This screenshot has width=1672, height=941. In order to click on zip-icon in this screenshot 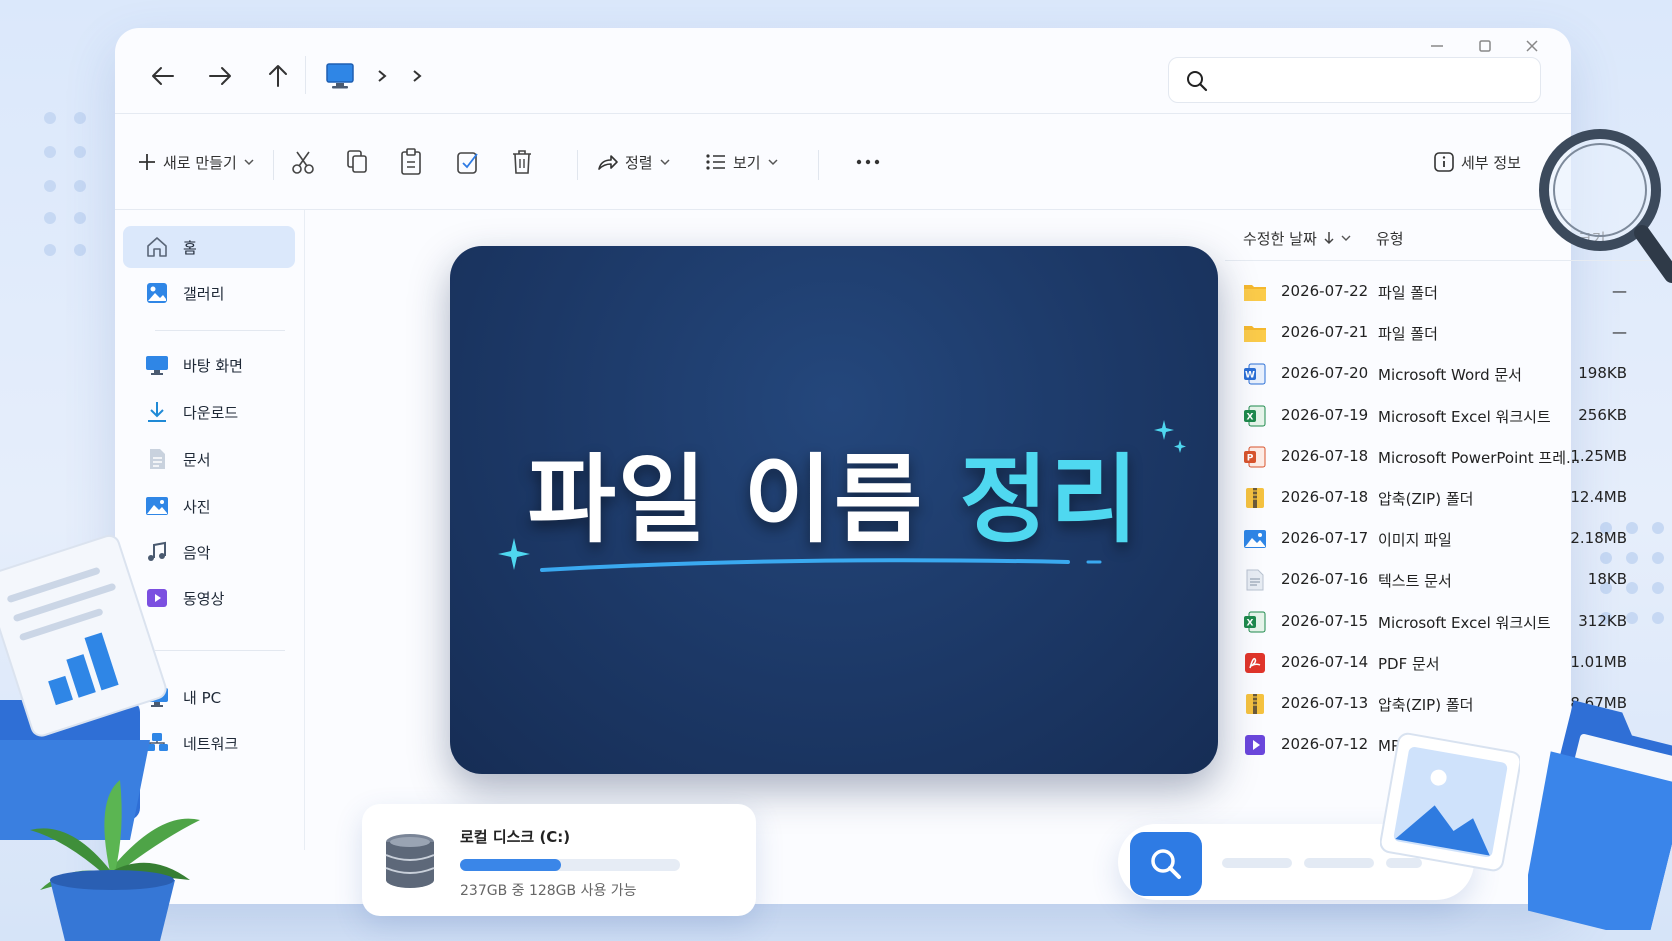, I will do `click(1255, 704)`.